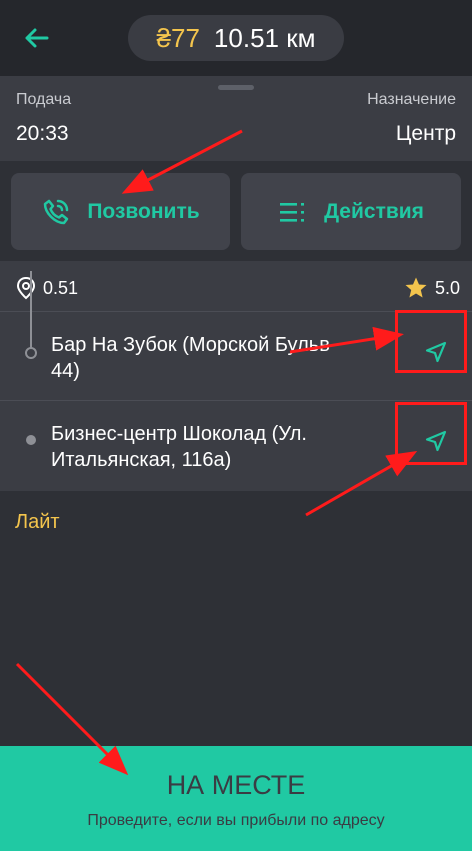 The width and height of the screenshot is (472, 851). What do you see at coordinates (374, 211) in the screenshot?
I see `actions-button-label: Действия` at bounding box center [374, 211].